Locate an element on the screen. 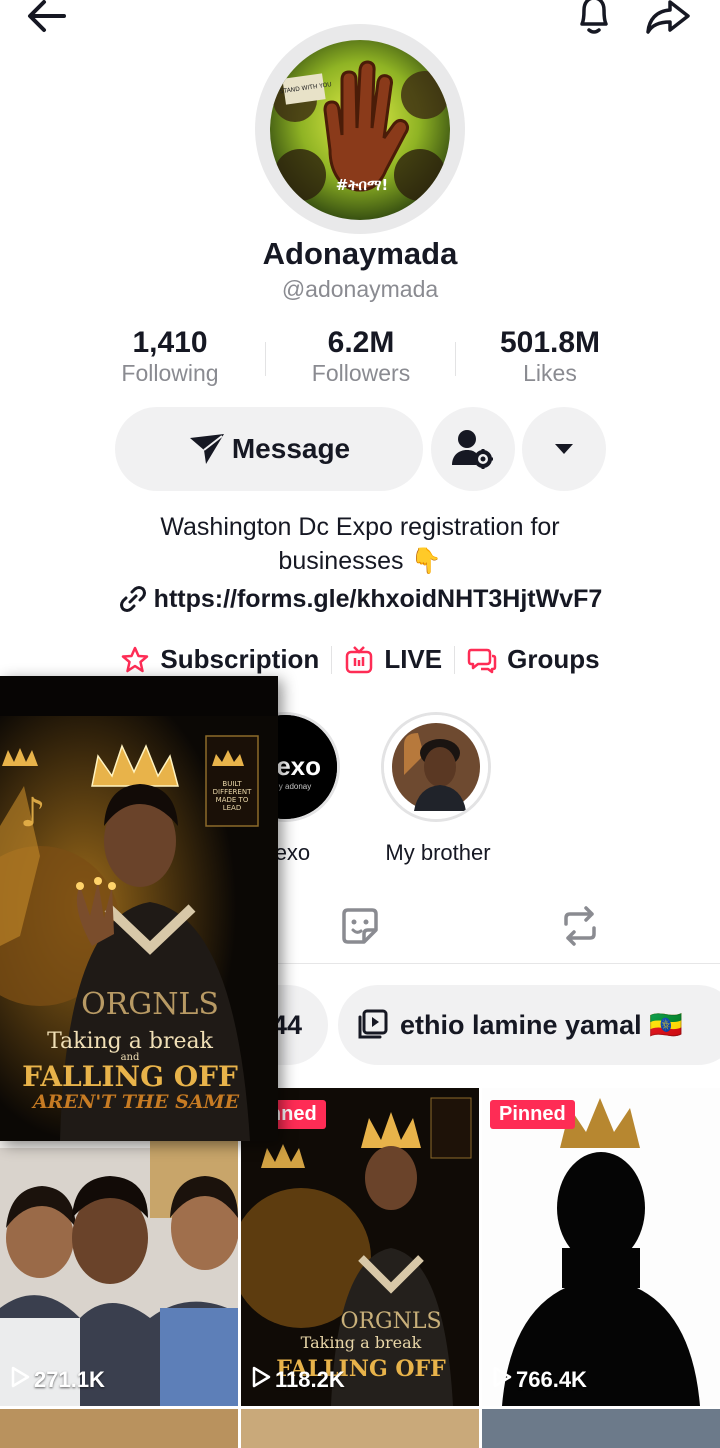  message-button: Message is located at coordinates (269, 449).